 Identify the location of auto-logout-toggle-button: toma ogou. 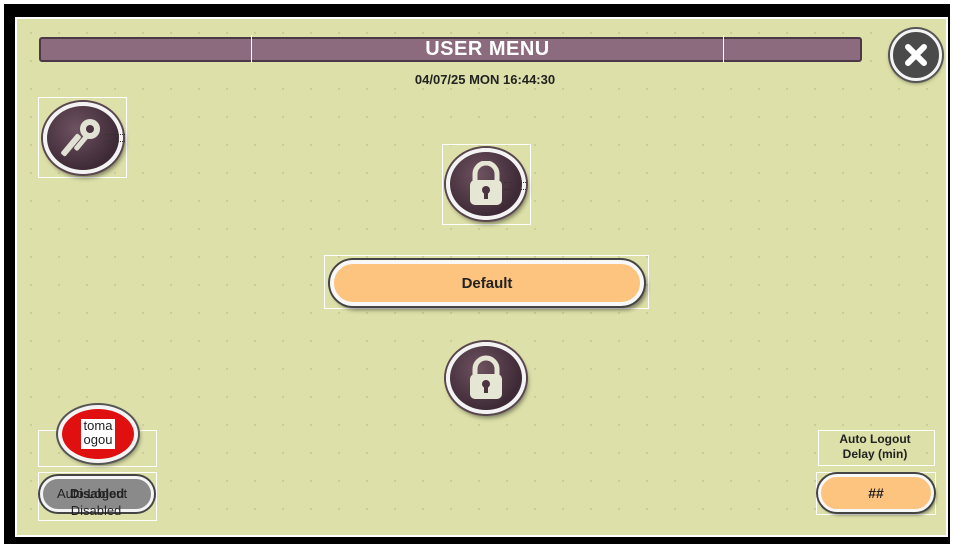
(98, 434).